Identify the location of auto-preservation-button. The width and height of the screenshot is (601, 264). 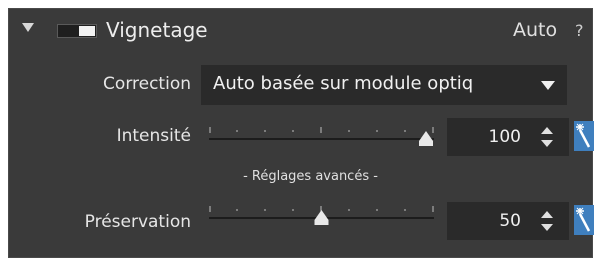
(584, 220).